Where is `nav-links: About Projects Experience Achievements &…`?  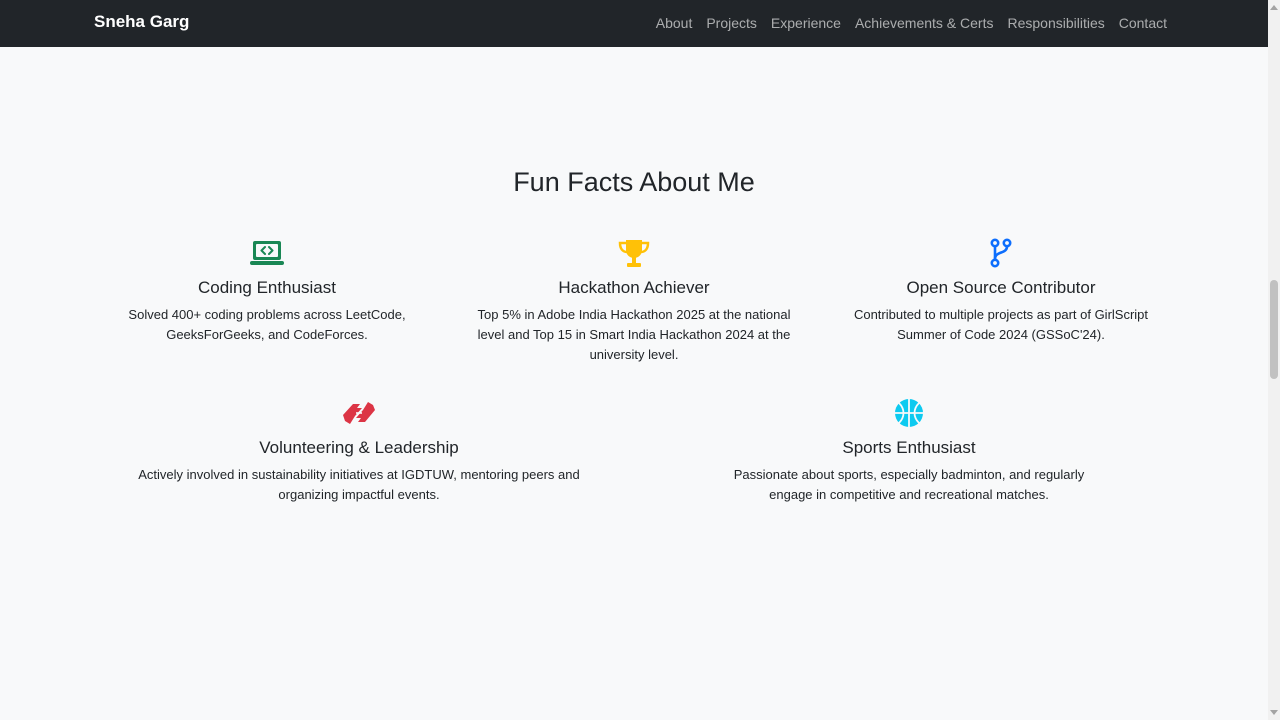 nav-links: About Projects Experience Achievements &… is located at coordinates (911, 23).